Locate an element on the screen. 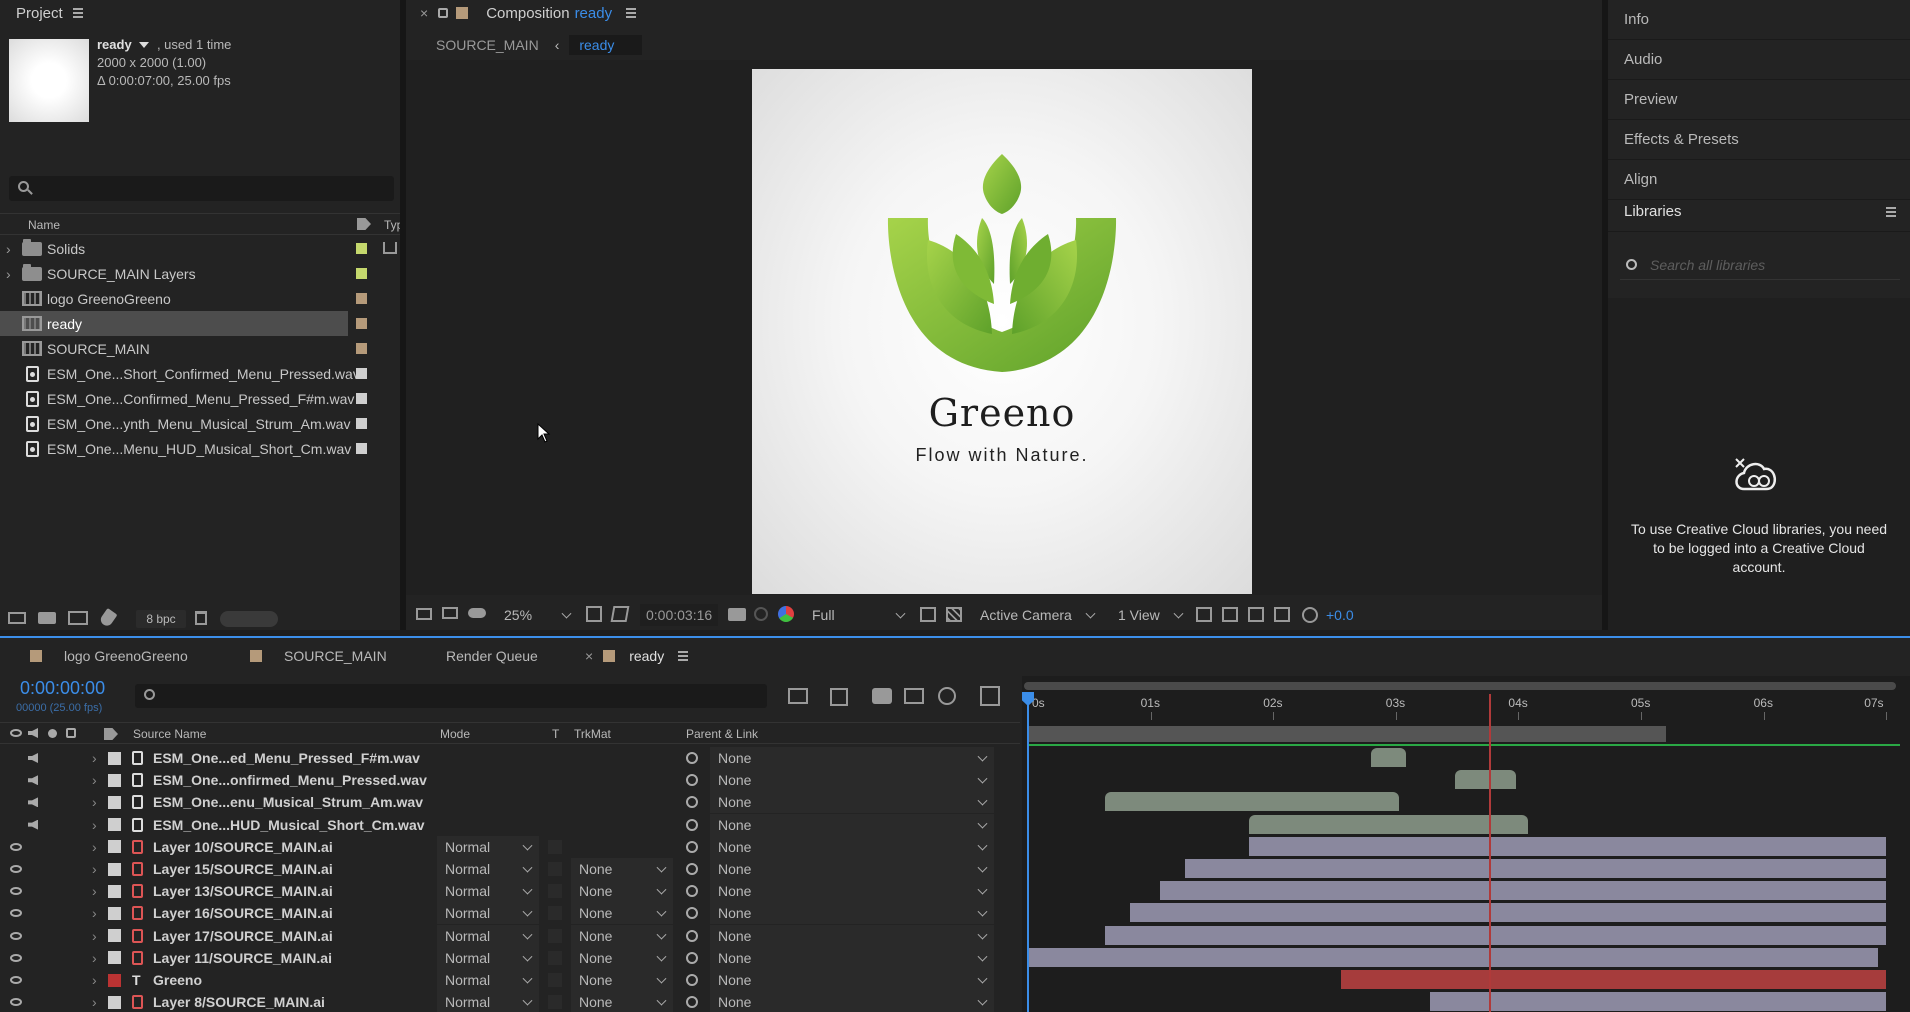 This screenshot has height=1012, width=1910. toggle-pixel-icon is located at coordinates (1204, 614).